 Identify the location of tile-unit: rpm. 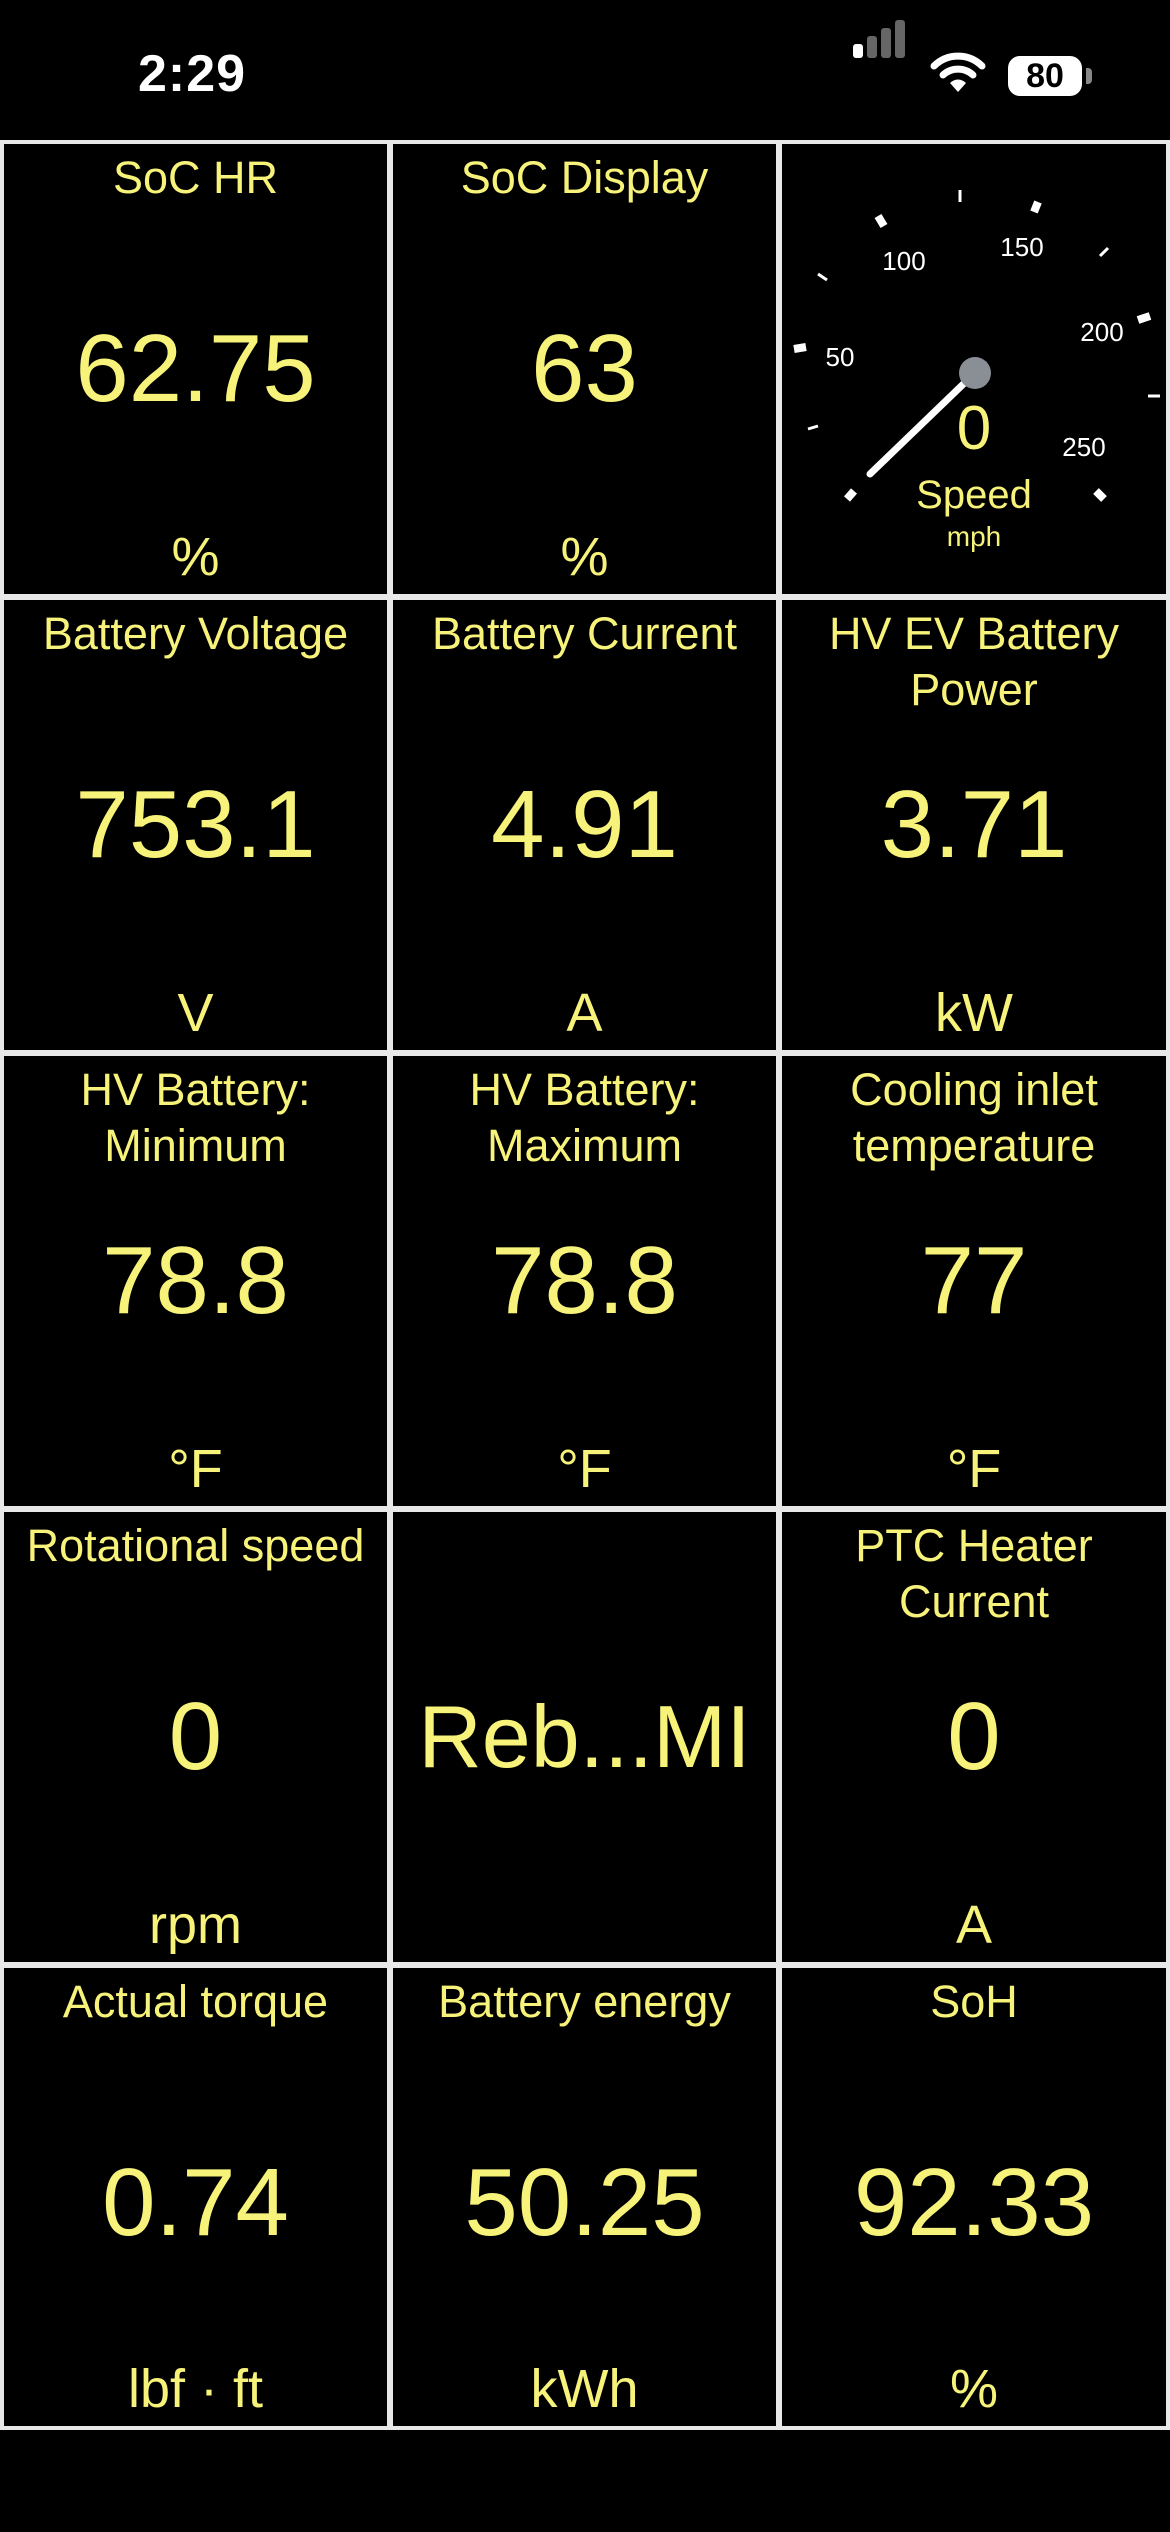
(195, 1925).